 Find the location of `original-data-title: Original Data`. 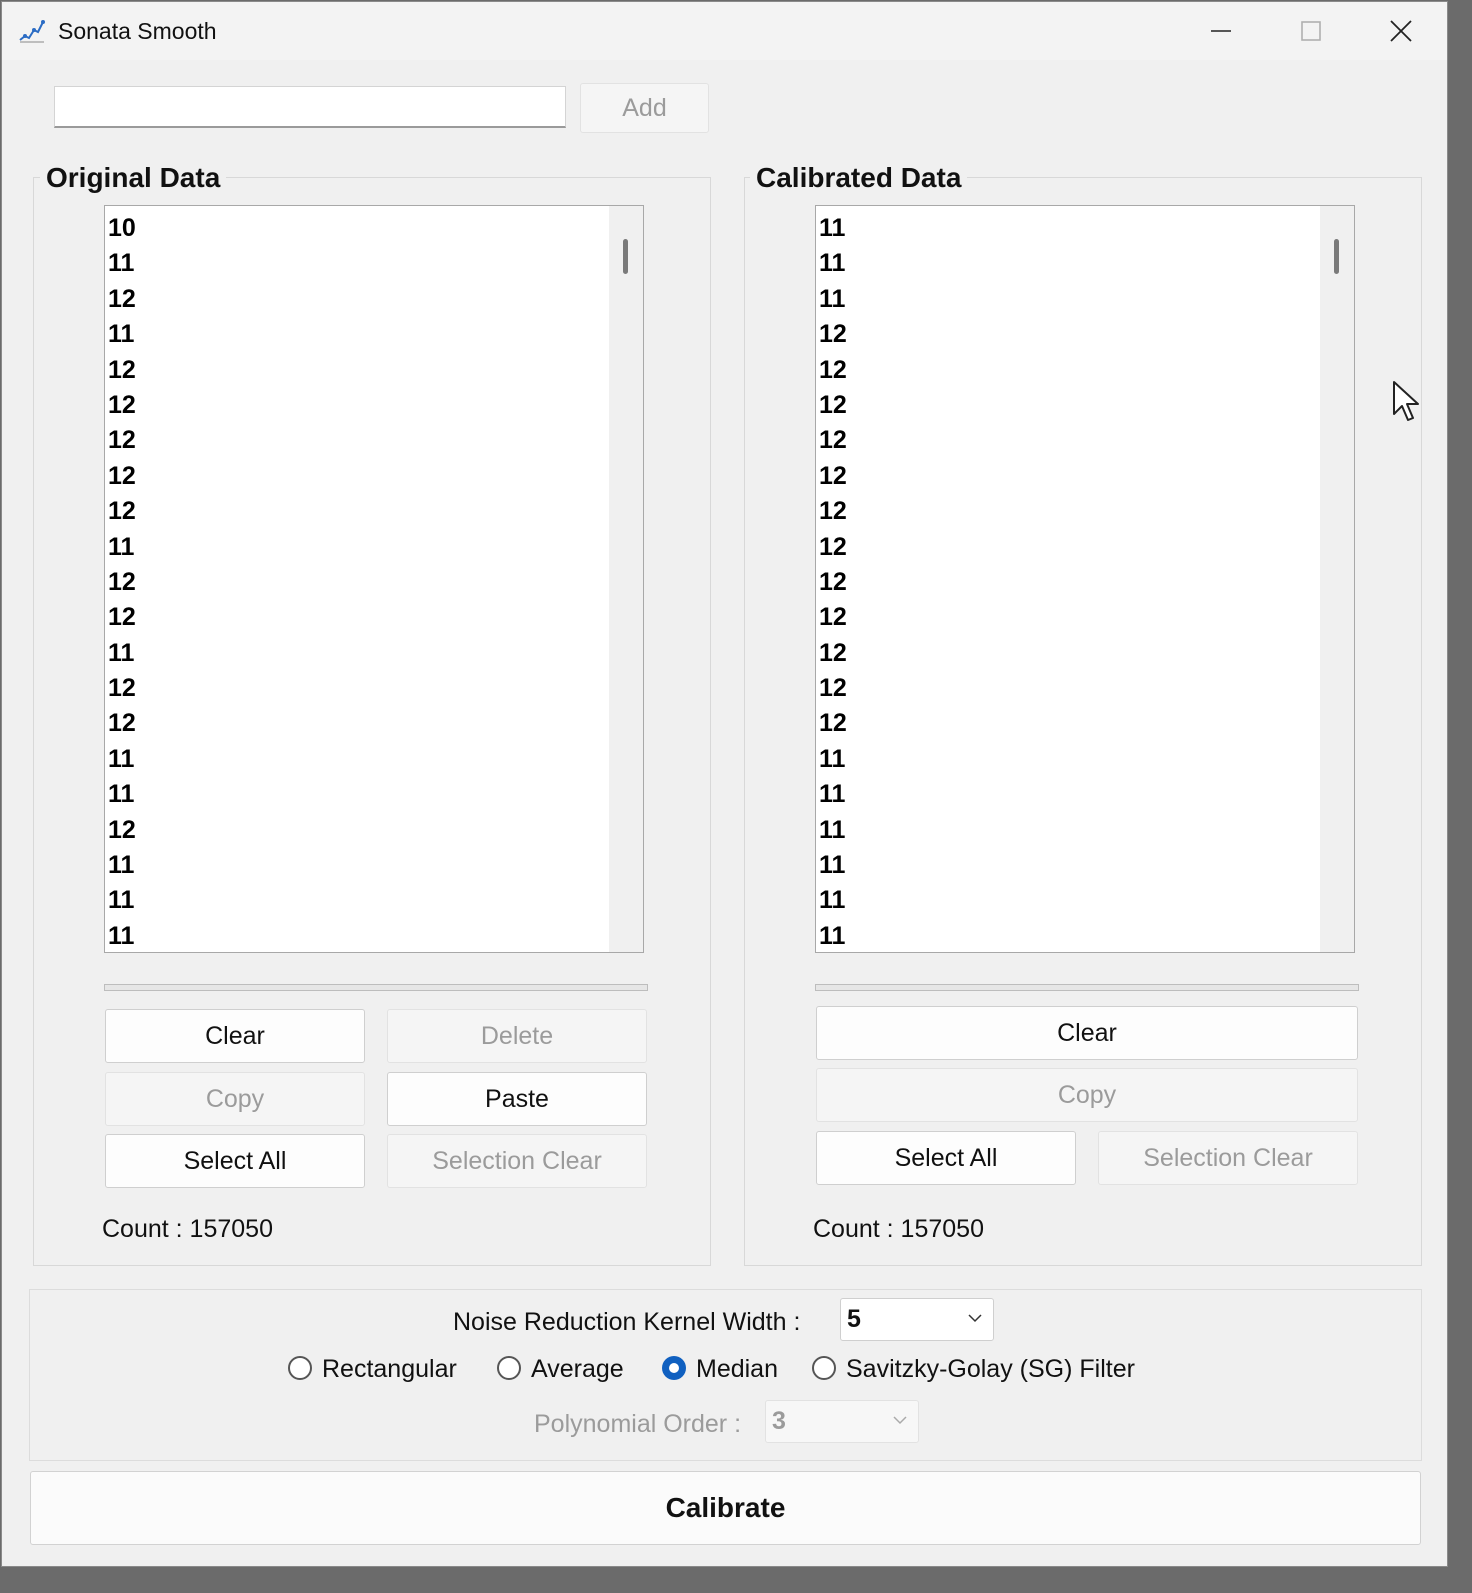

original-data-title: Original Data is located at coordinates (133, 178).